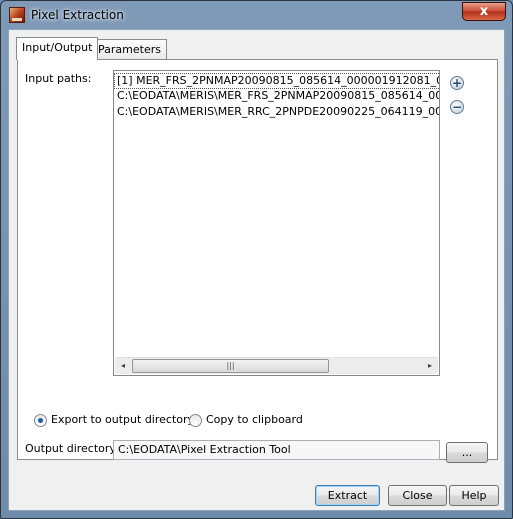 This screenshot has width=513, height=519. Describe the element at coordinates (17, 15) in the screenshot. I see `app-icon` at that location.